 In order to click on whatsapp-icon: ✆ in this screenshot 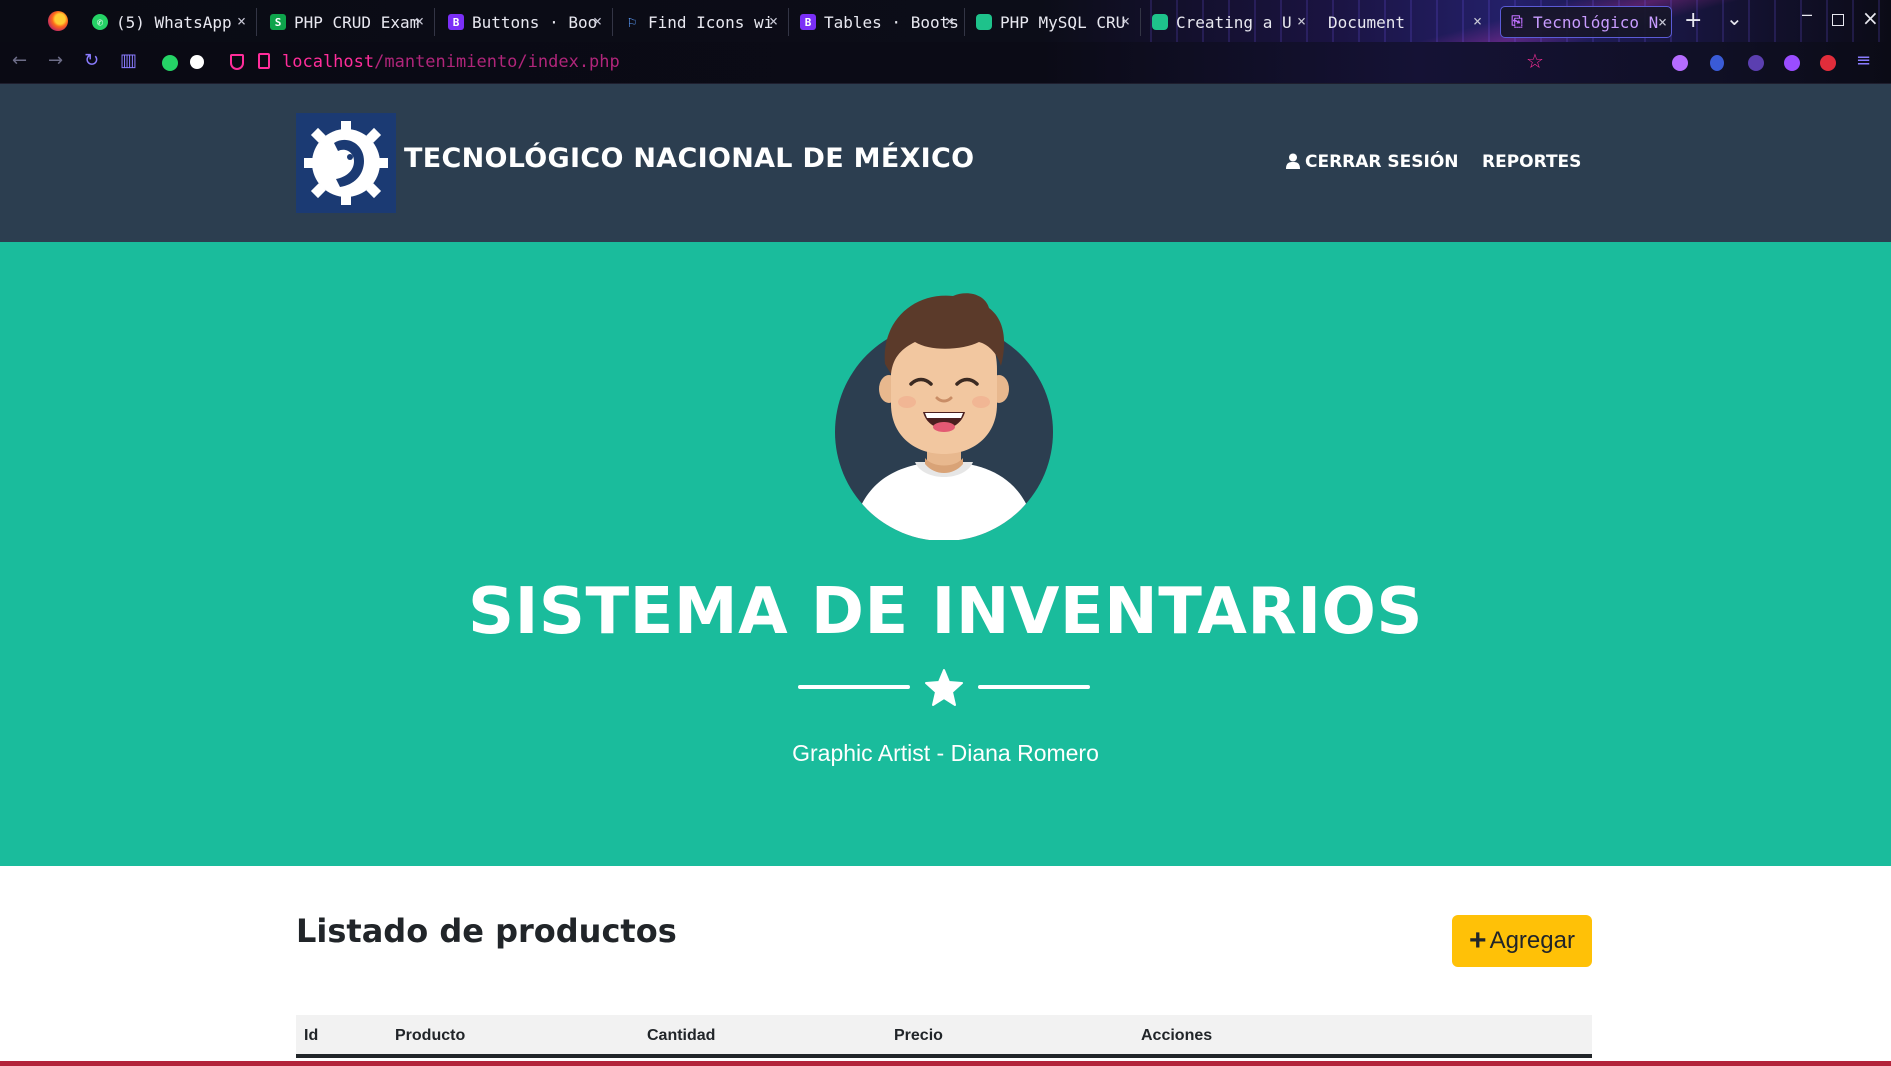, I will do `click(100, 22)`.